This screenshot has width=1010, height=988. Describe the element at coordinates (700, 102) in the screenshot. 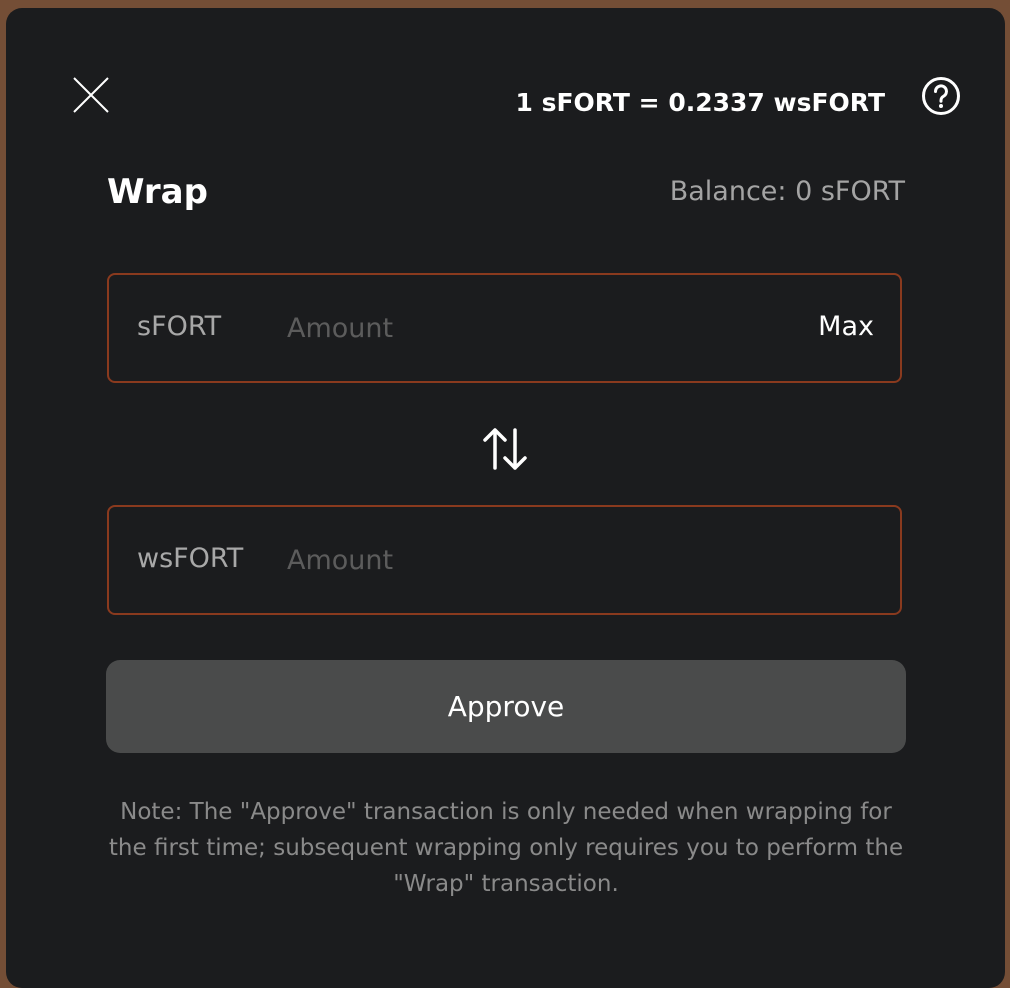

I see `exchange-rate: 1 sFORT = 0.2337 wsFORT` at that location.